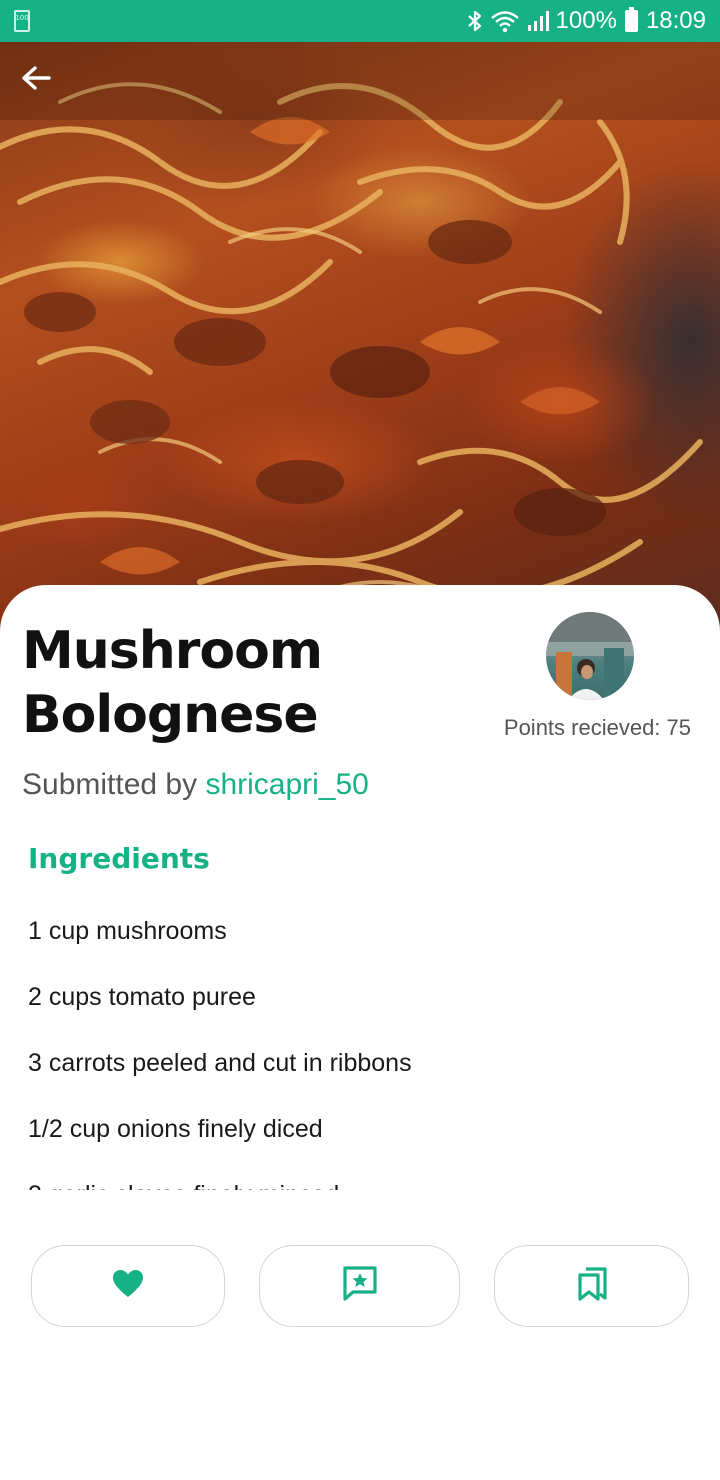 The height and width of the screenshot is (1480, 720). I want to click on avatar, so click(590, 656).